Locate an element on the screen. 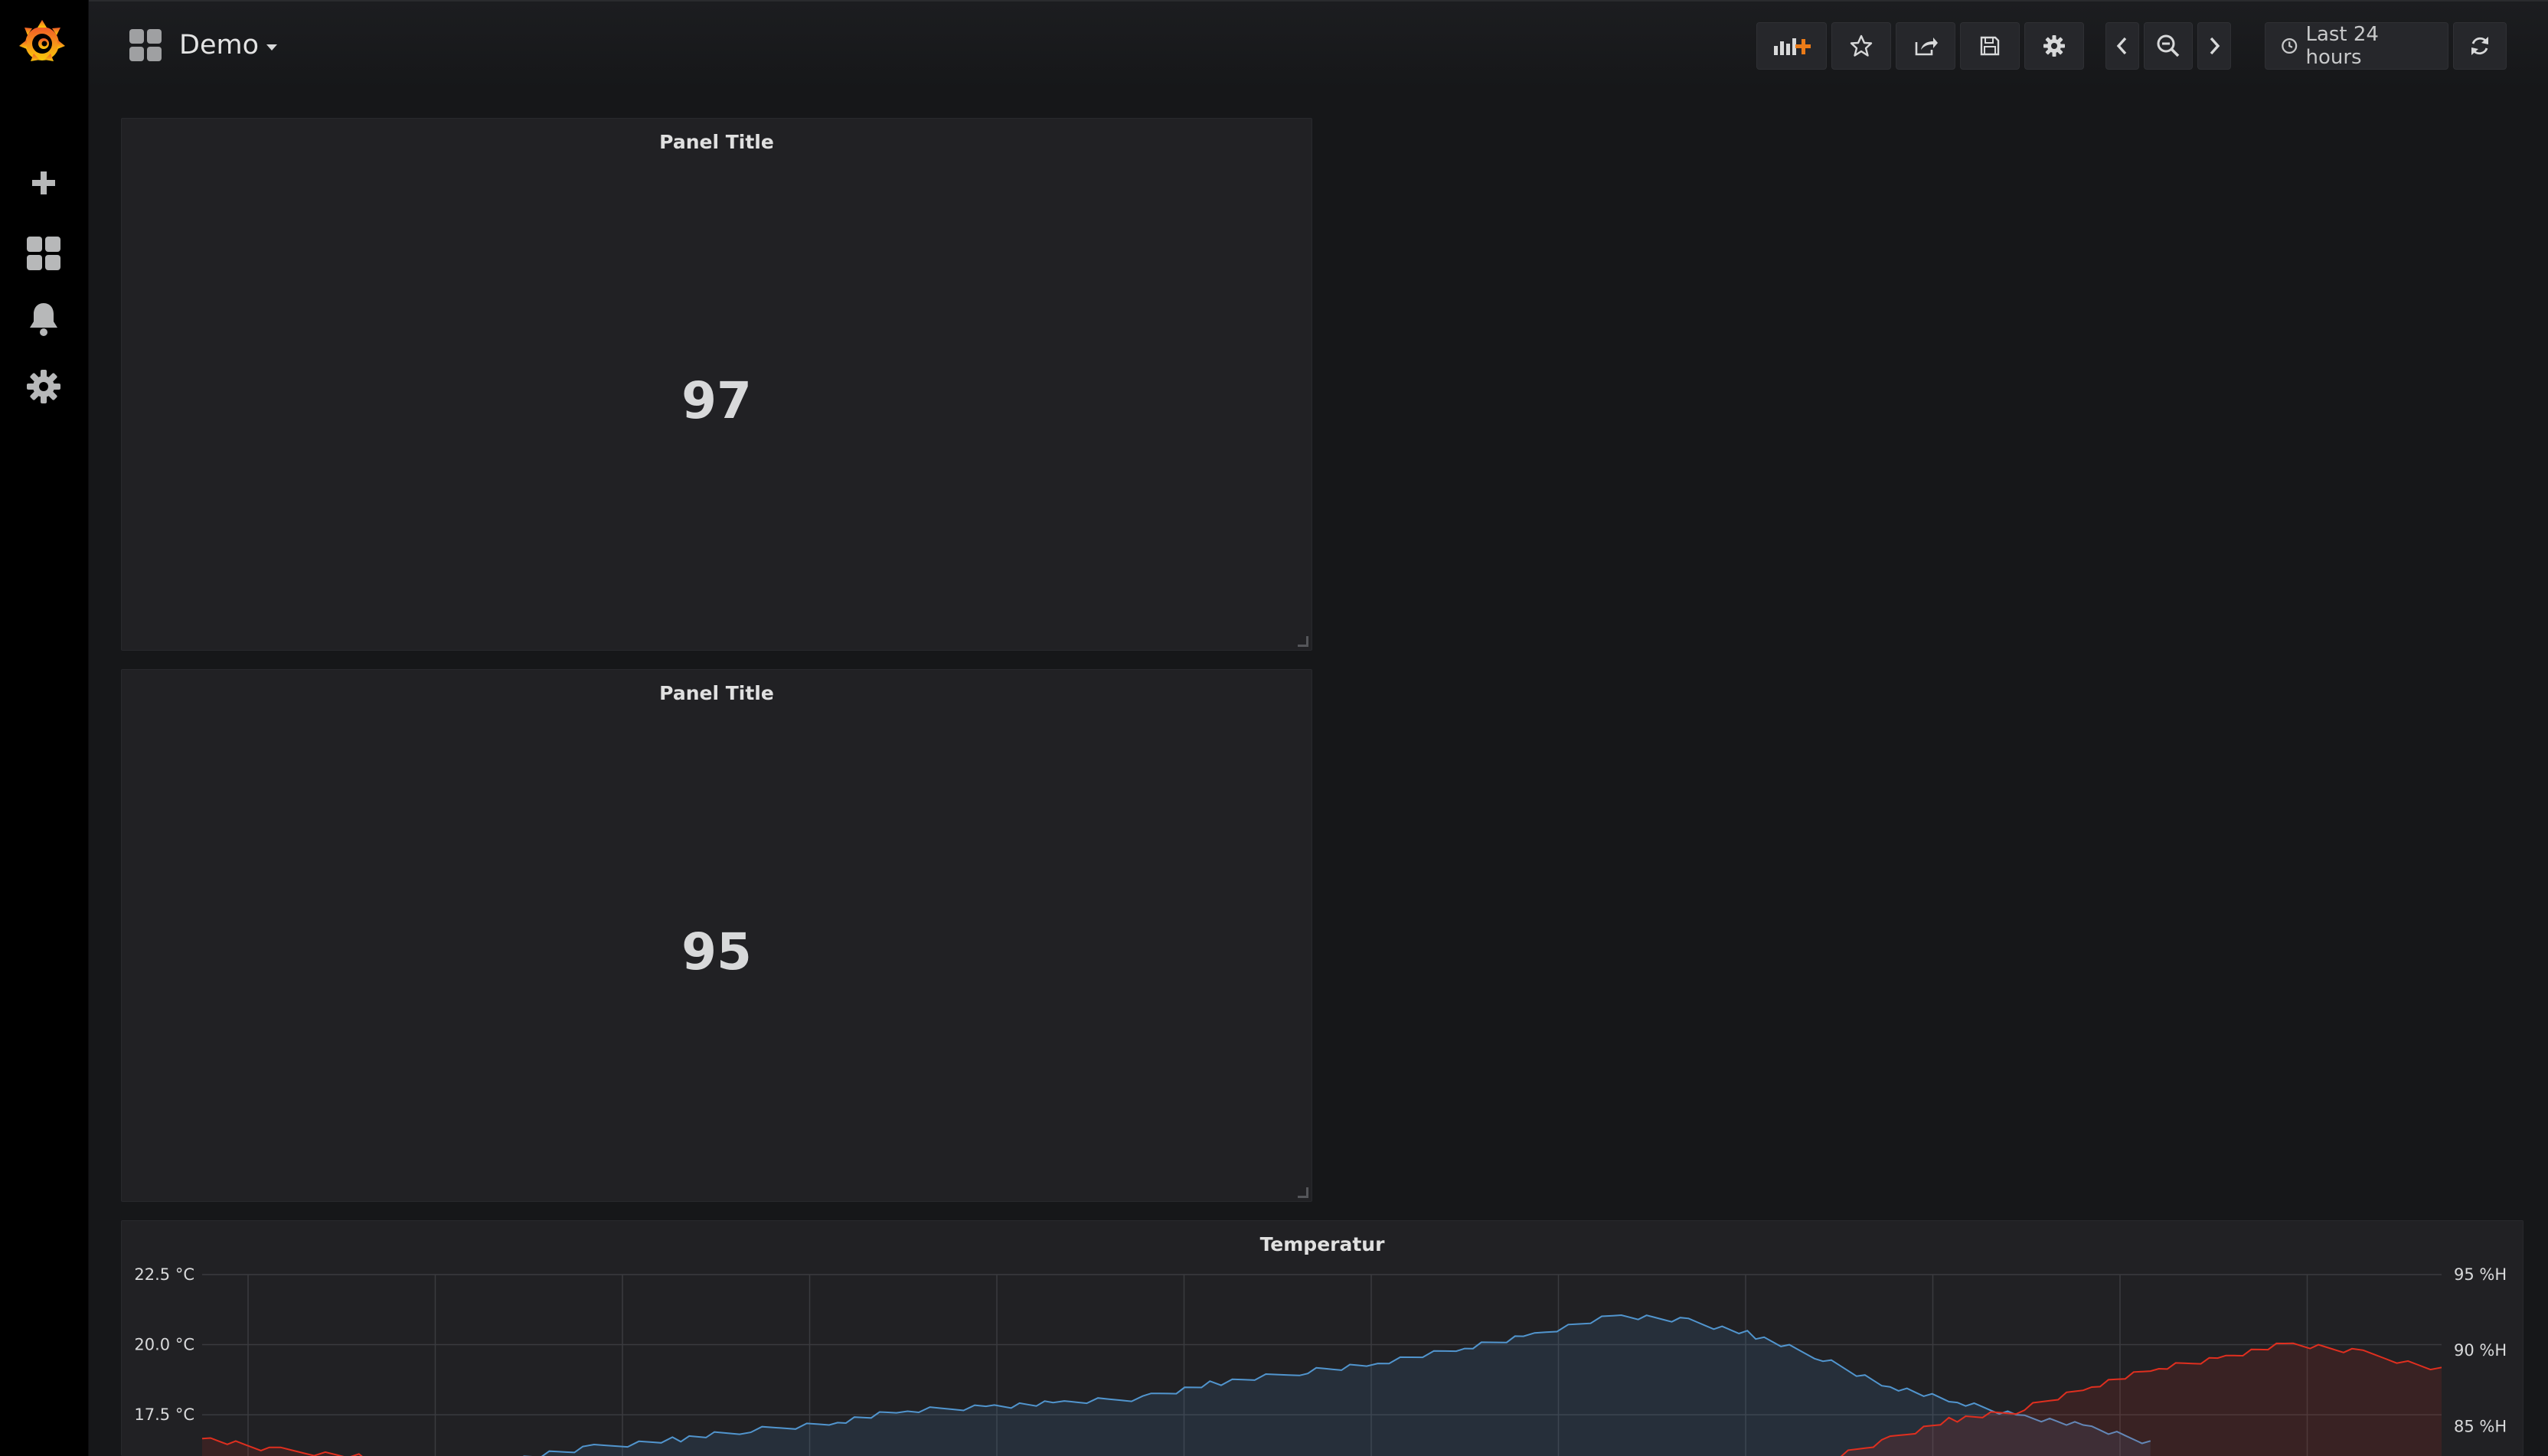 The height and width of the screenshot is (1456, 2548). zoom-out-icon is located at coordinates (2168, 45).